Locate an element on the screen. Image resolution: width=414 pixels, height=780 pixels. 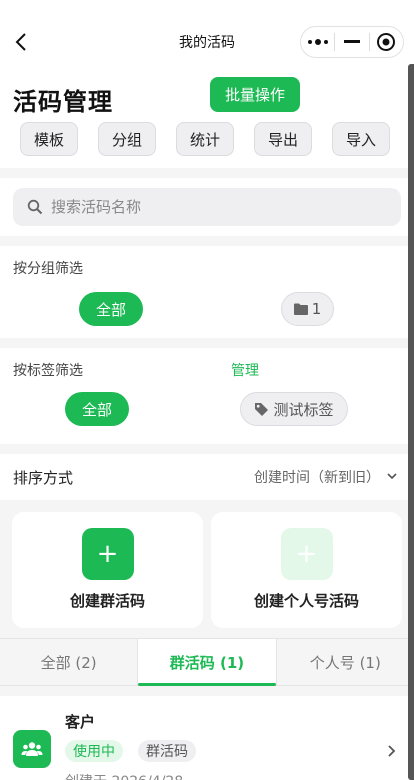
create-group-code-card: + 创建群活码 is located at coordinates (107, 570).